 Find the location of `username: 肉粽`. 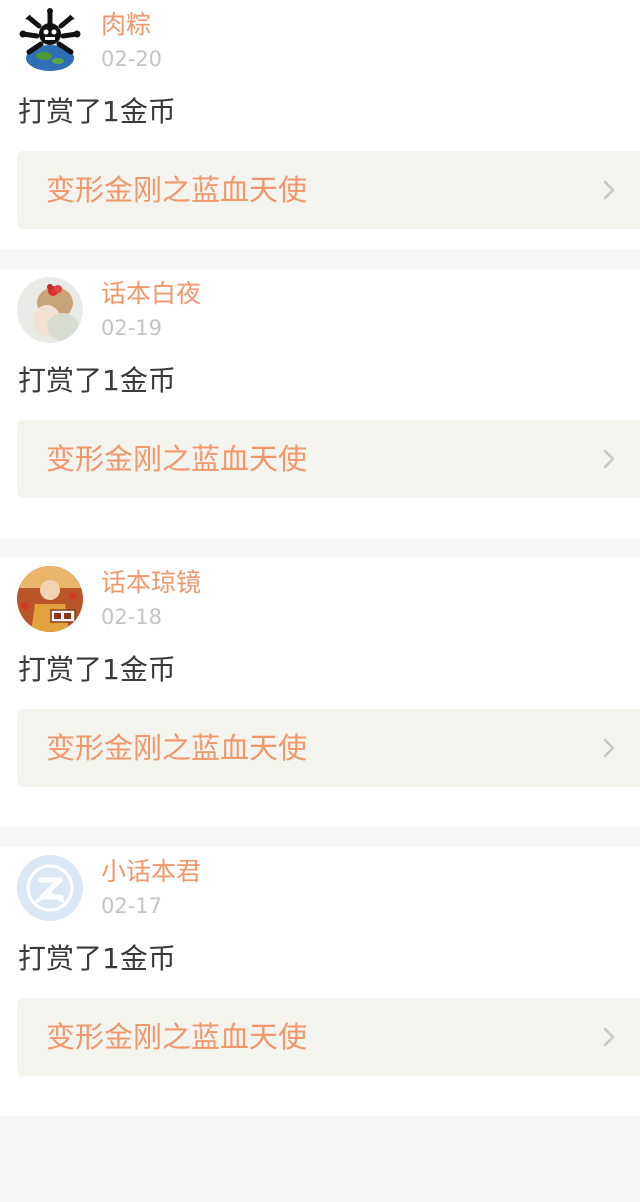

username: 肉粽 is located at coordinates (126, 25).